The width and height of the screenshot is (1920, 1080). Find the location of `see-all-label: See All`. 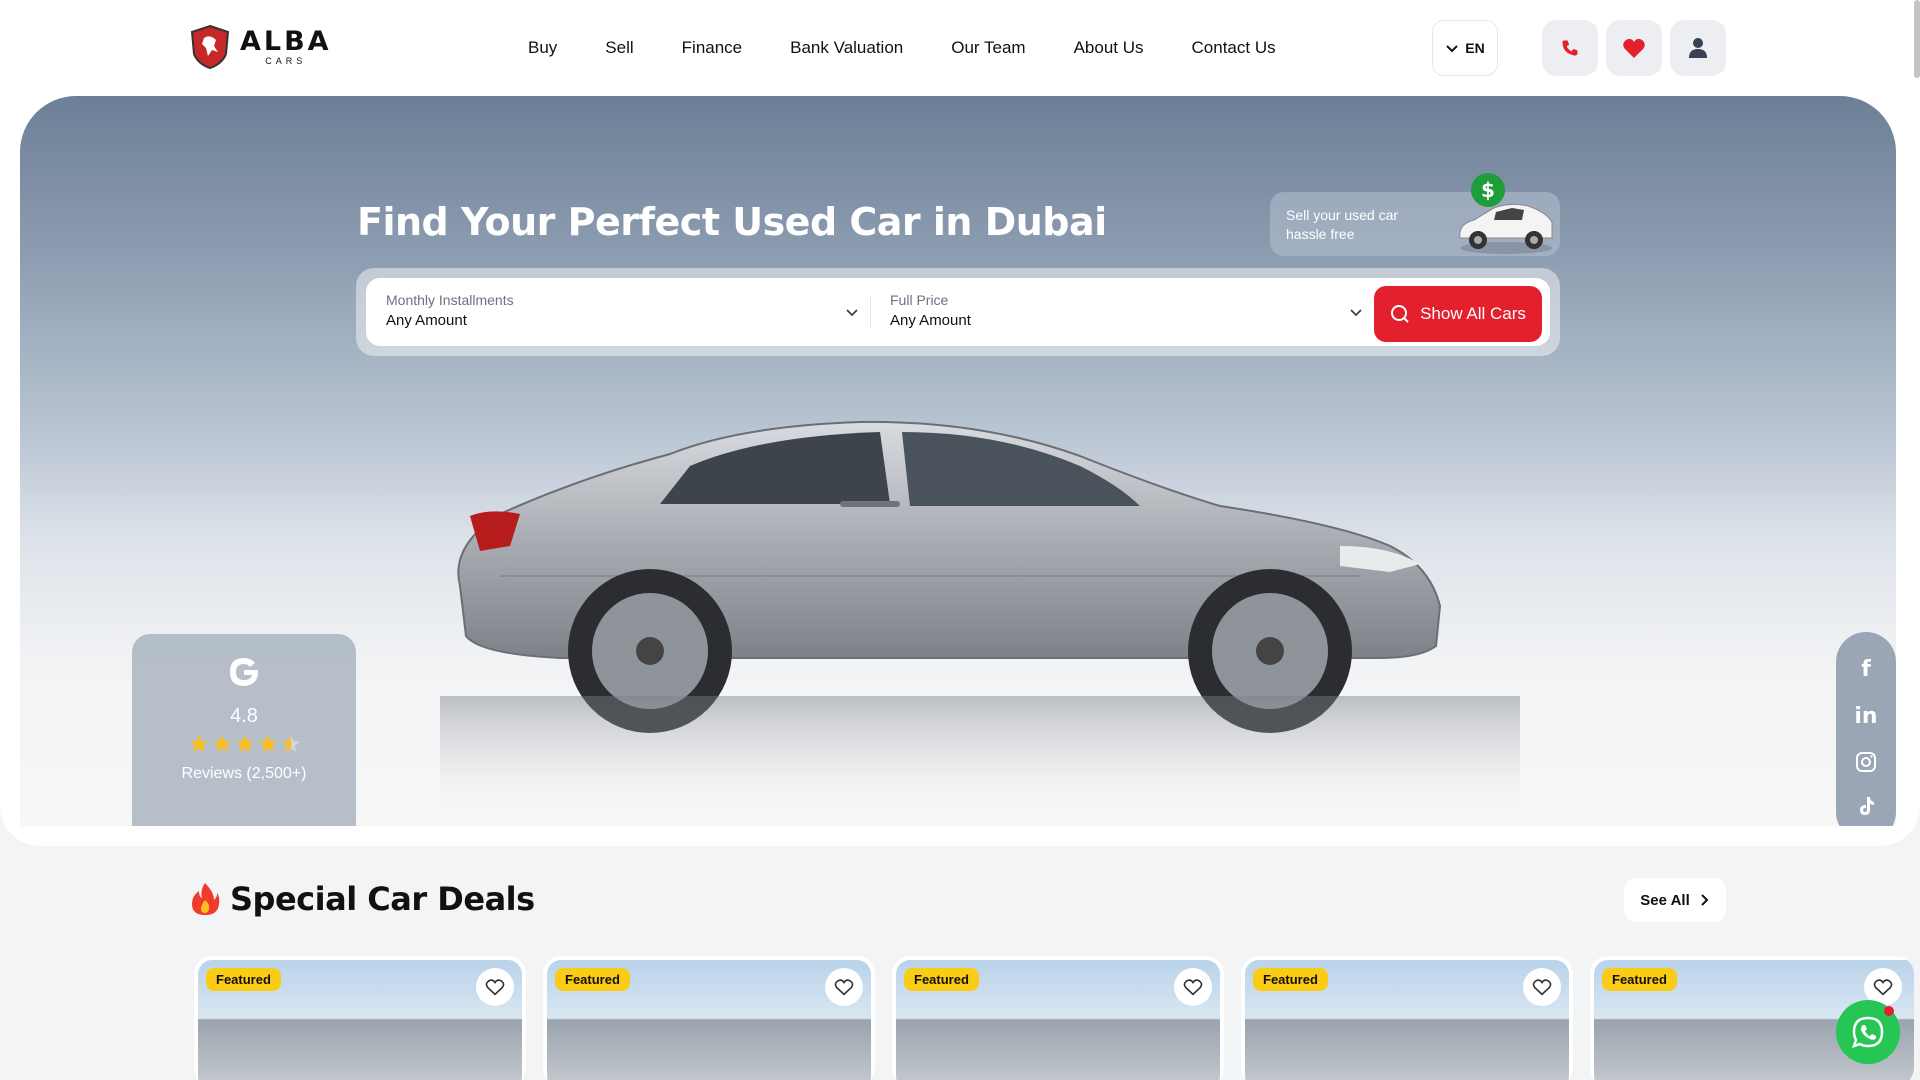

see-all-label: See All is located at coordinates (1665, 900).